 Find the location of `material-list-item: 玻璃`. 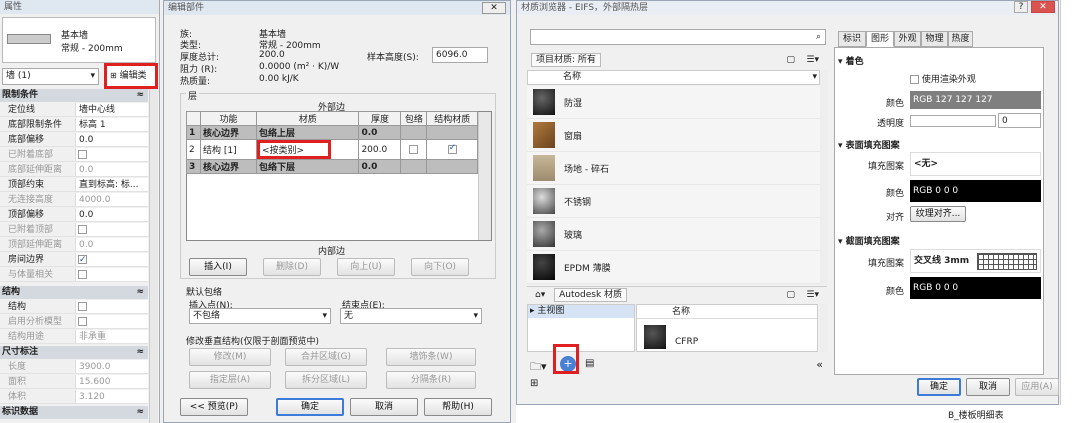

material-list-item: 玻璃 is located at coordinates (677, 234).